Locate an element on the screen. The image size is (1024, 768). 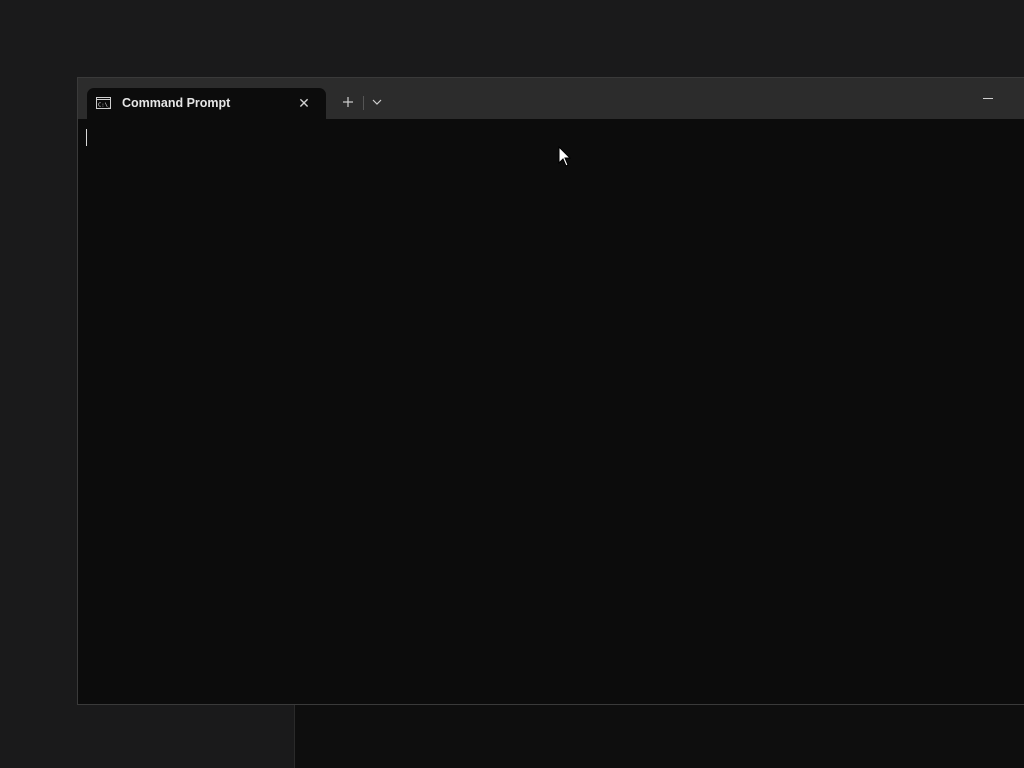
minimize-icon is located at coordinates (988, 99).